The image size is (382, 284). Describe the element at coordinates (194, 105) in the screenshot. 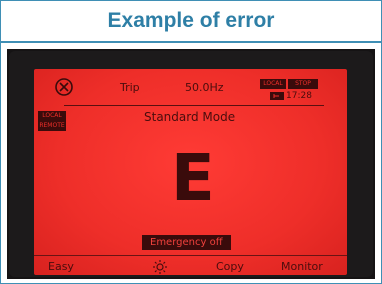

I see `mode-divider` at that location.